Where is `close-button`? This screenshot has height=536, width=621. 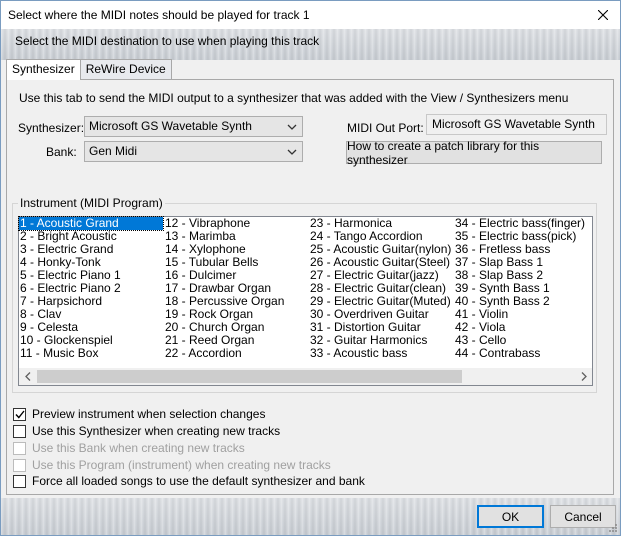
close-button is located at coordinates (603, 15).